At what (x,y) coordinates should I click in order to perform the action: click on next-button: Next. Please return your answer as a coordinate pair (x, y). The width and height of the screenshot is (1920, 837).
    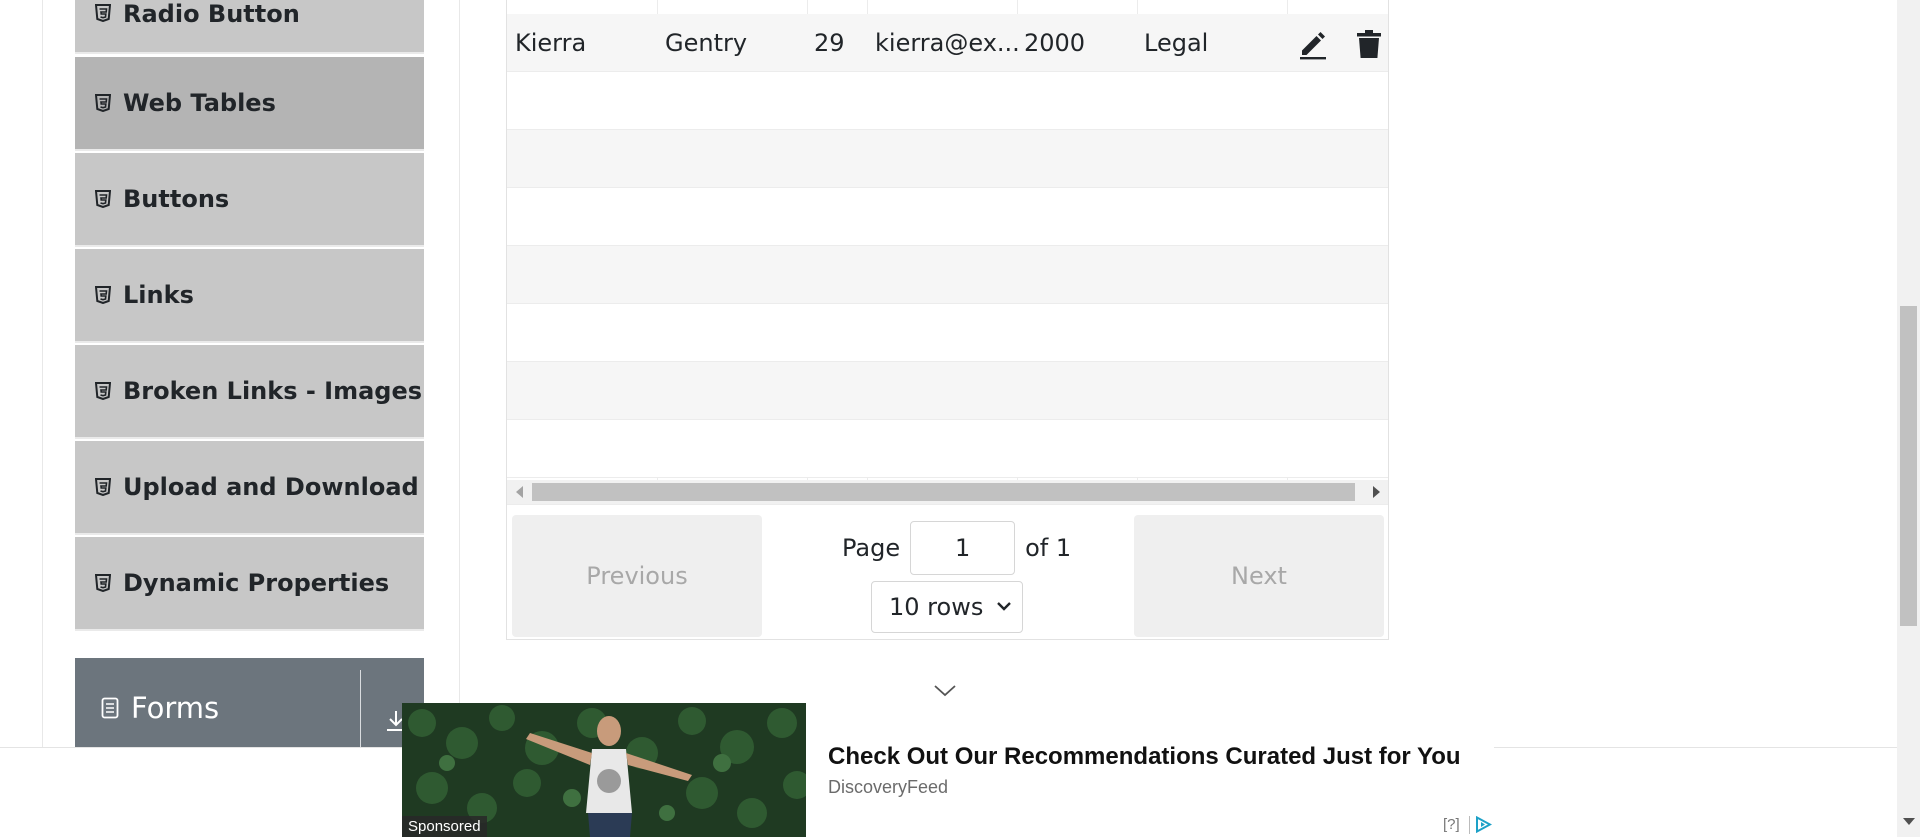
    Looking at the image, I should click on (1259, 576).